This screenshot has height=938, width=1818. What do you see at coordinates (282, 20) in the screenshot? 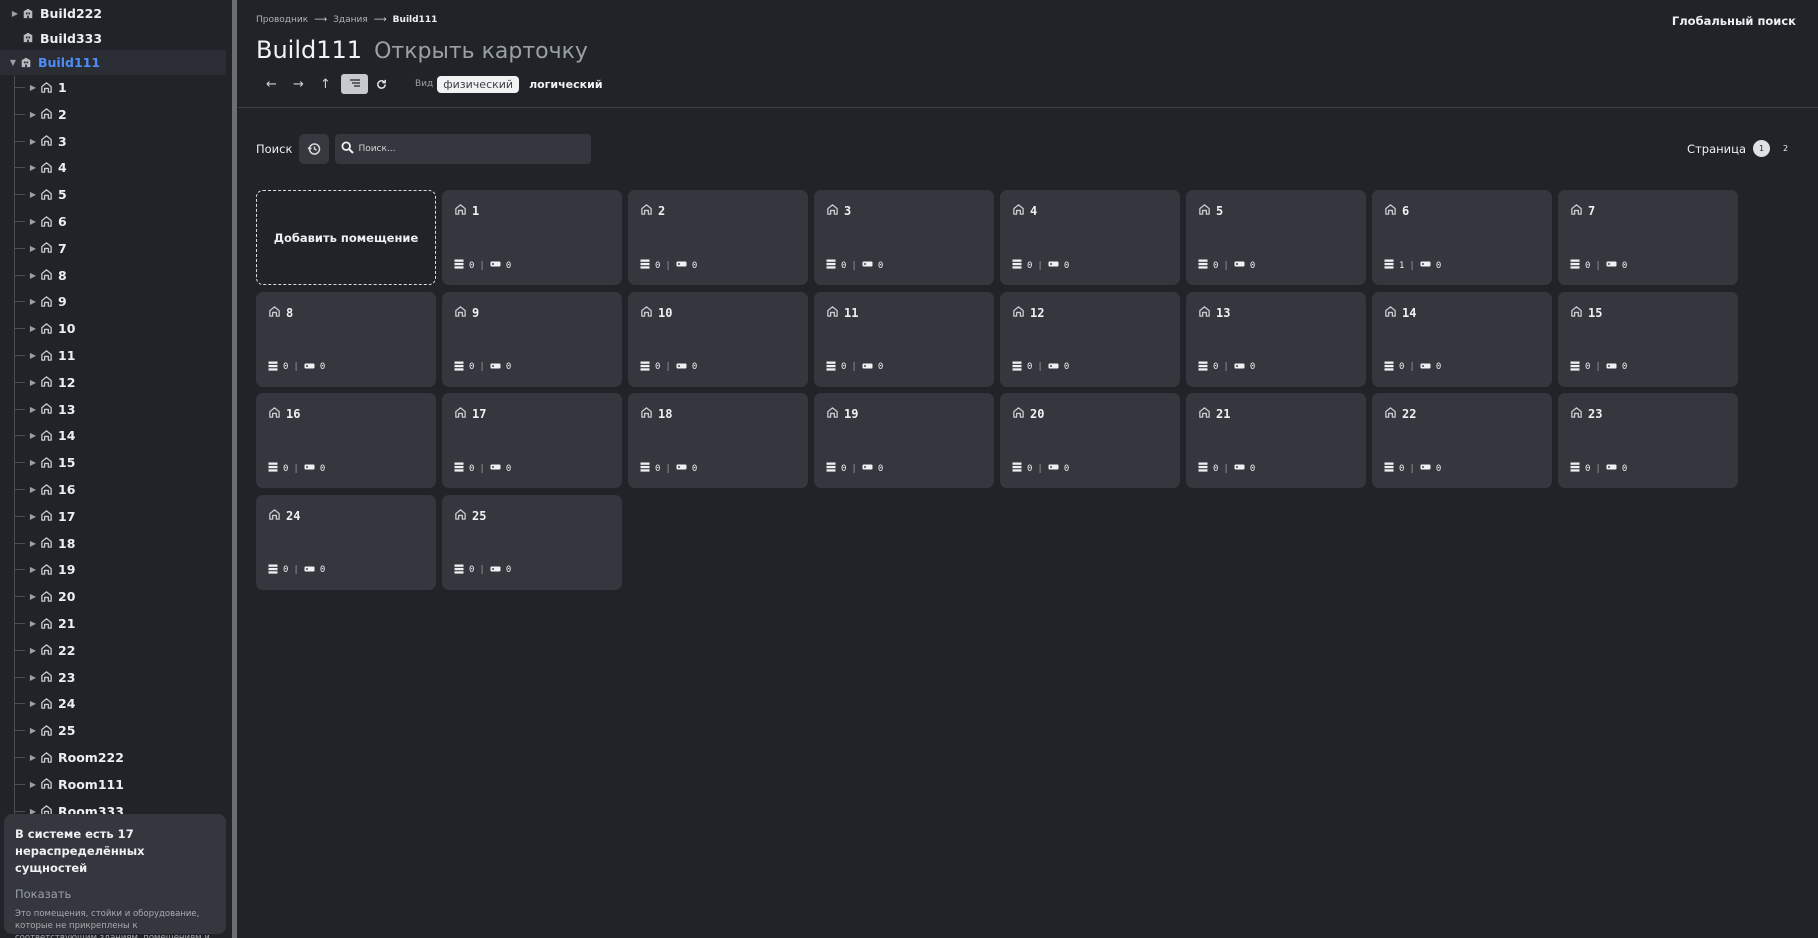
I see `breadcrumb-explorer: Проводник` at bounding box center [282, 20].